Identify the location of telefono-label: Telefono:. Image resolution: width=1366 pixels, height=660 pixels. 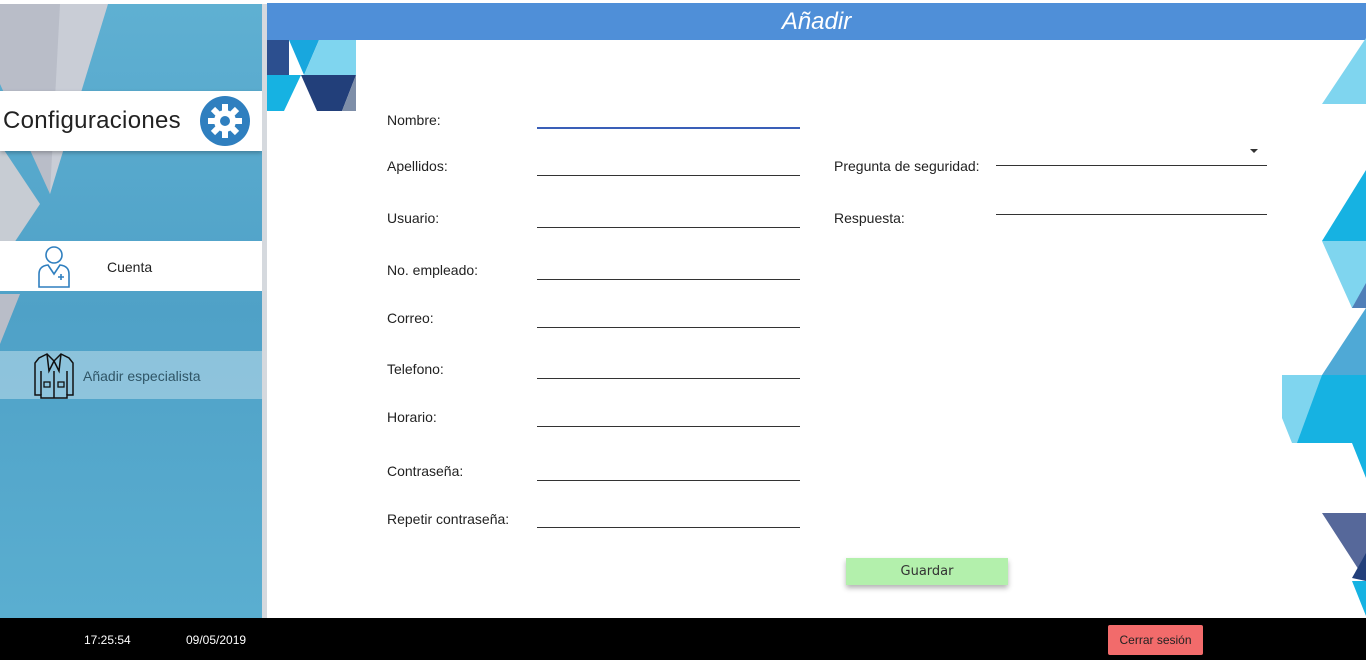
(415, 369).